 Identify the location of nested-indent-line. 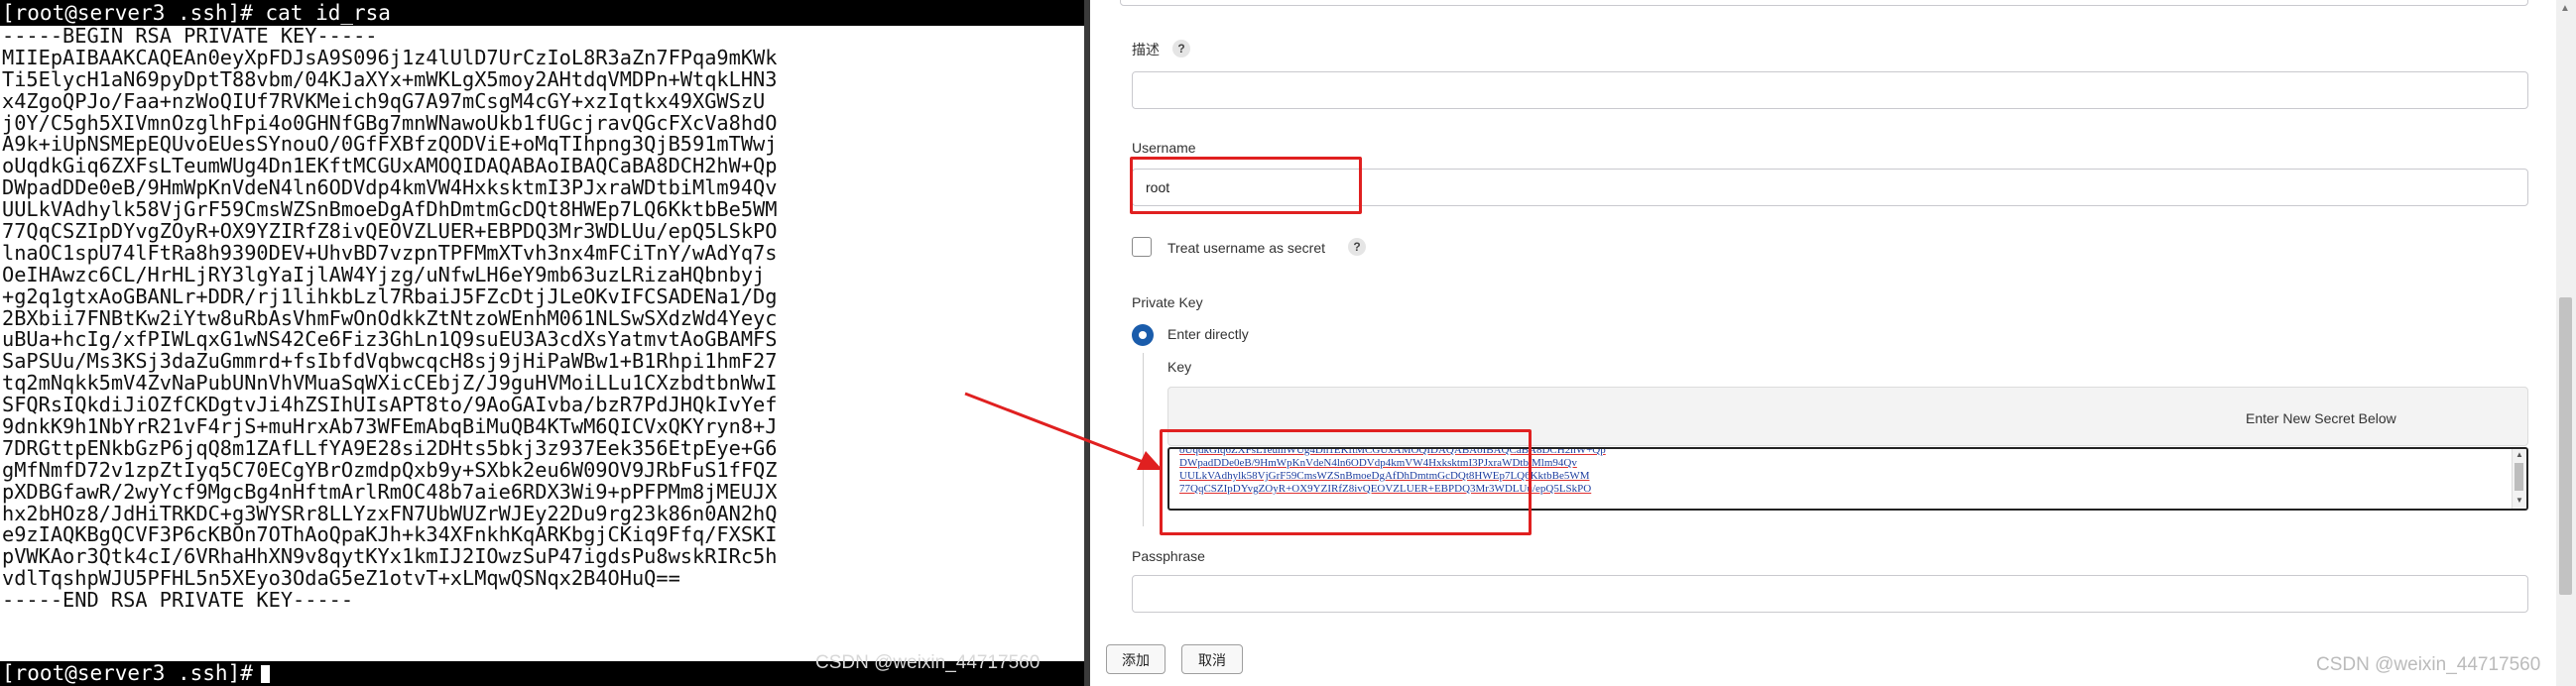
(1143, 440).